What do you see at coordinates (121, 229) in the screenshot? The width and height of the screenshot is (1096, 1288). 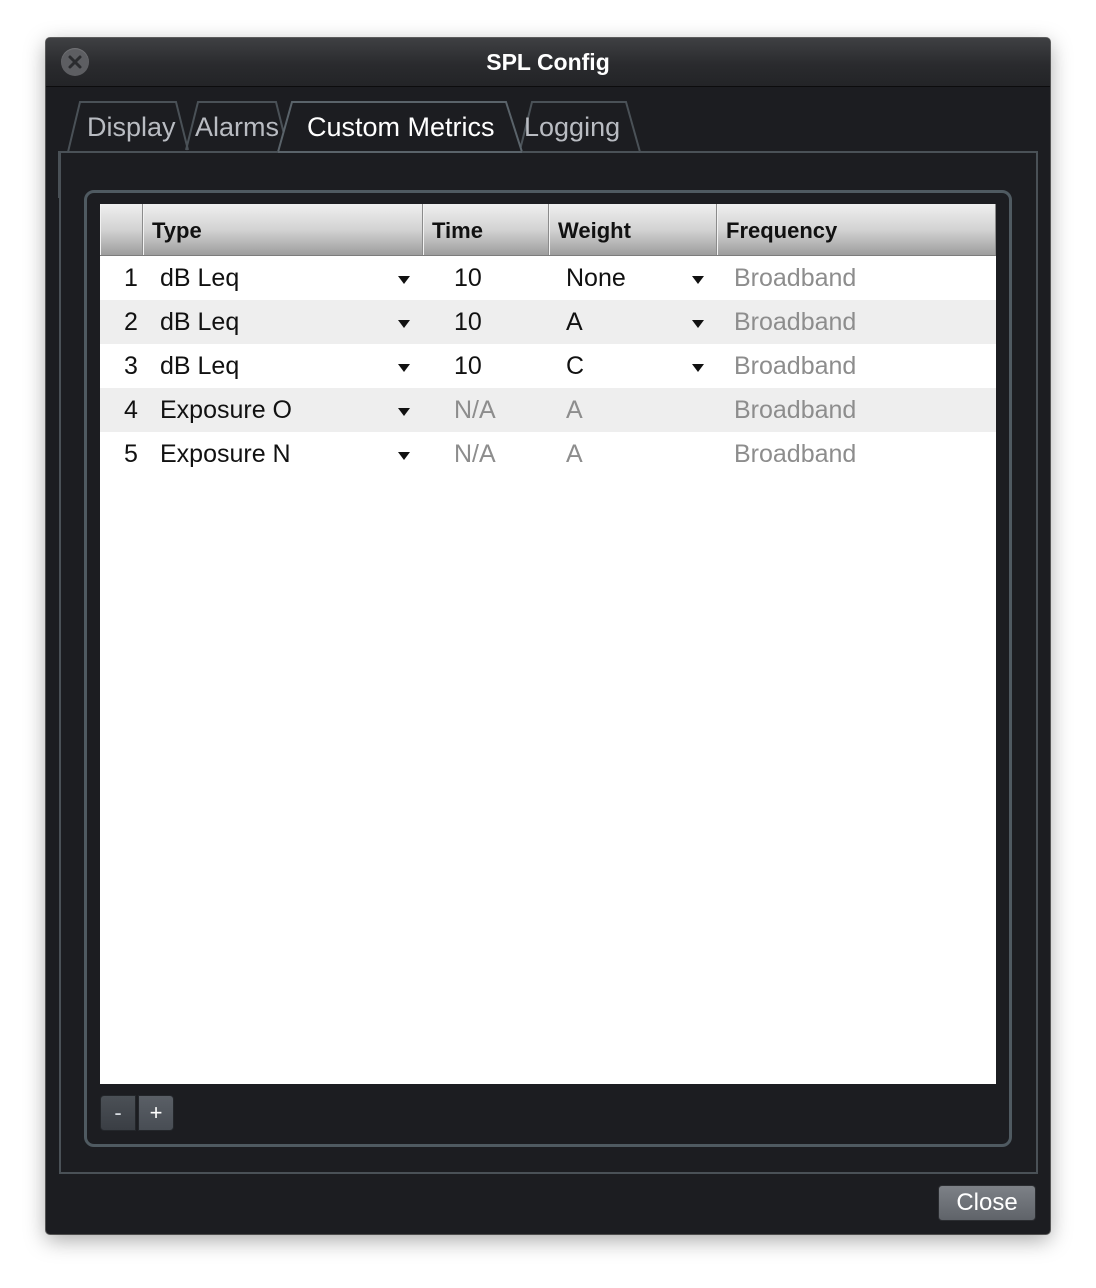 I see `header-index` at bounding box center [121, 229].